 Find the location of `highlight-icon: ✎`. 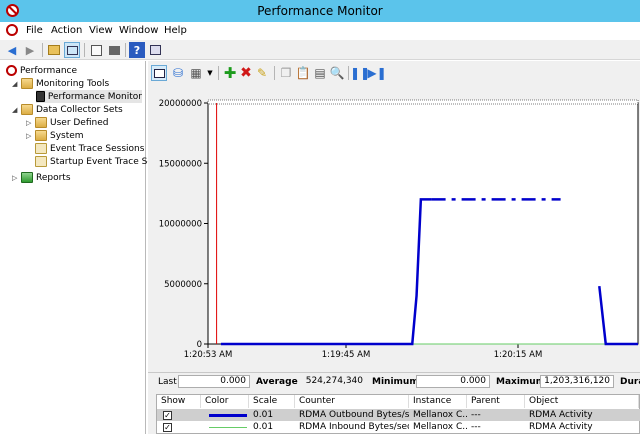

highlight-icon: ✎ is located at coordinates (262, 73).